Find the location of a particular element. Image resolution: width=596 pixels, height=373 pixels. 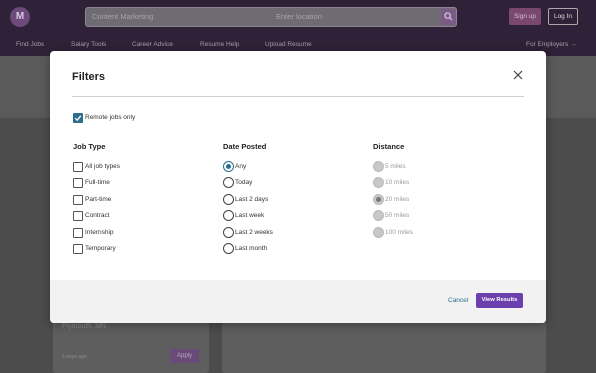

search-bar: Content Marketing Enter location is located at coordinates (271, 17).